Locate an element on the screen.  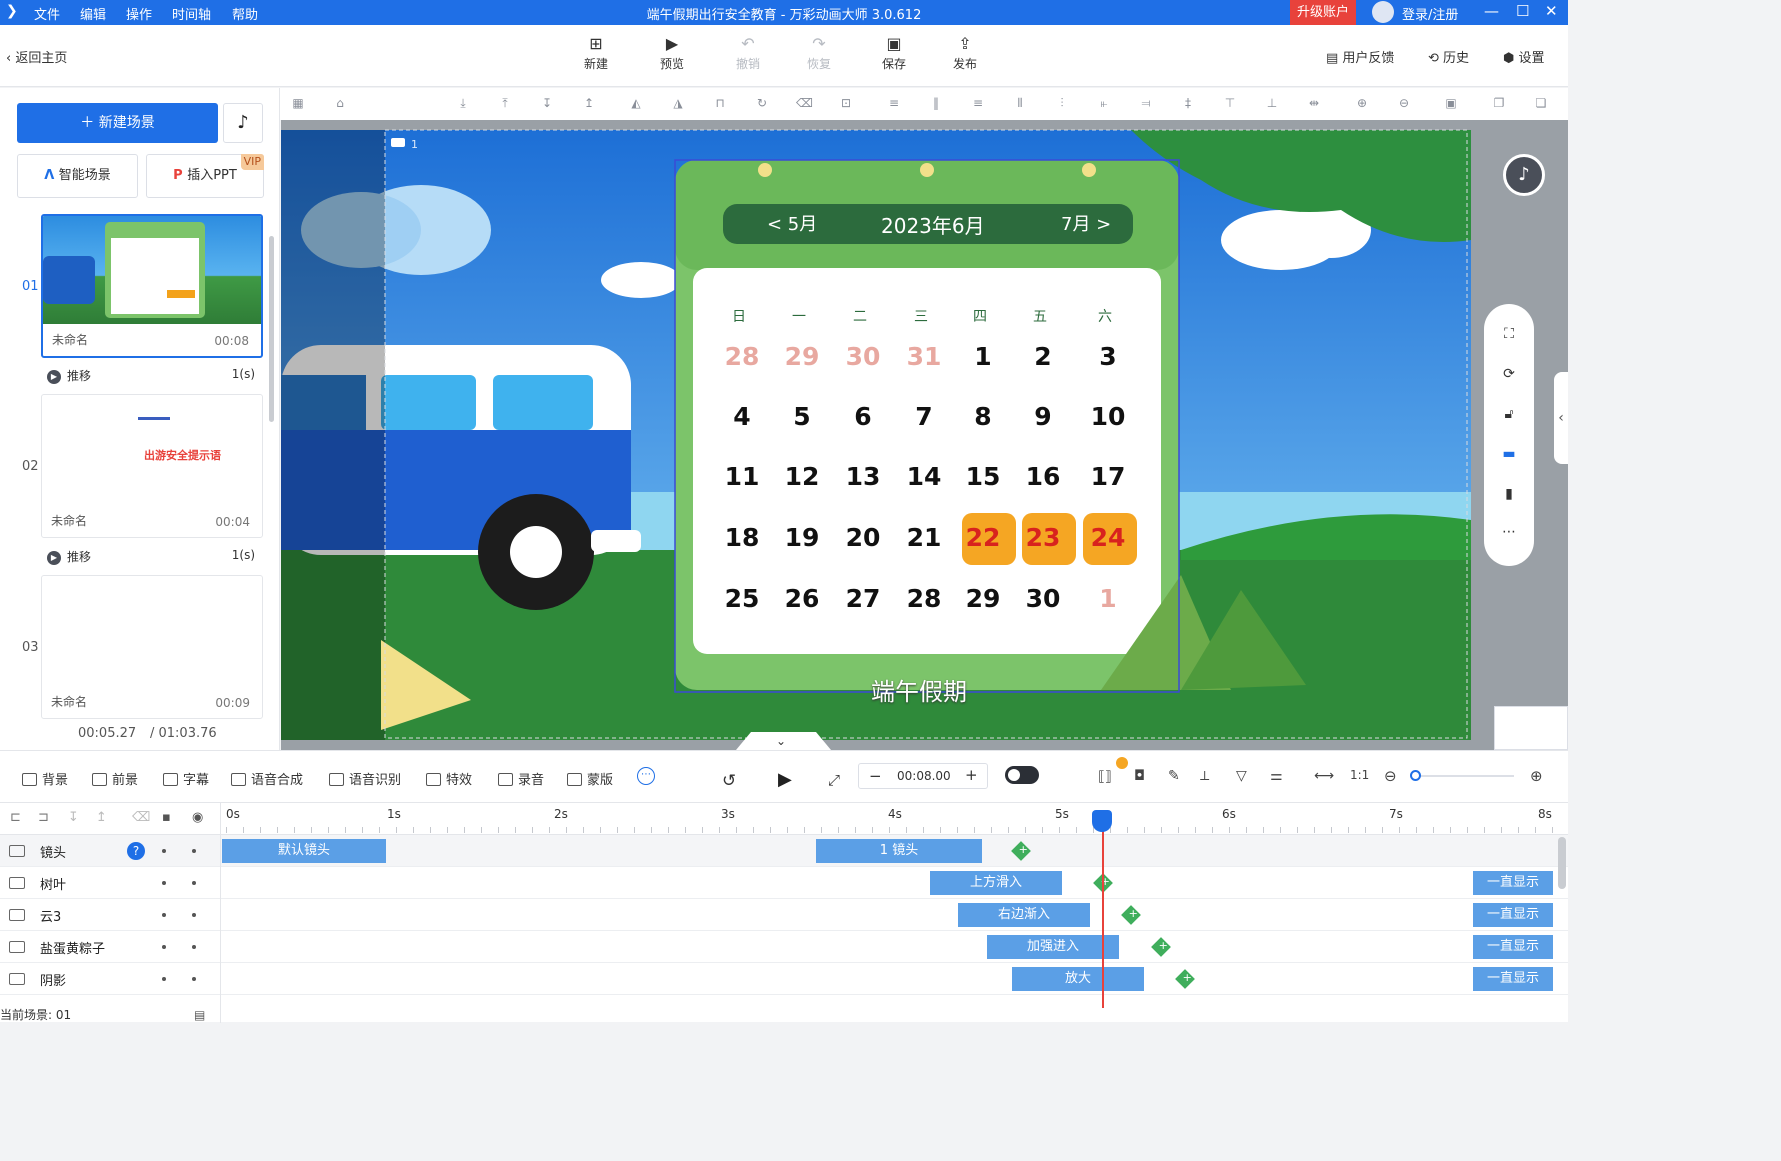
playhead-line is located at coordinates (1103, 913).